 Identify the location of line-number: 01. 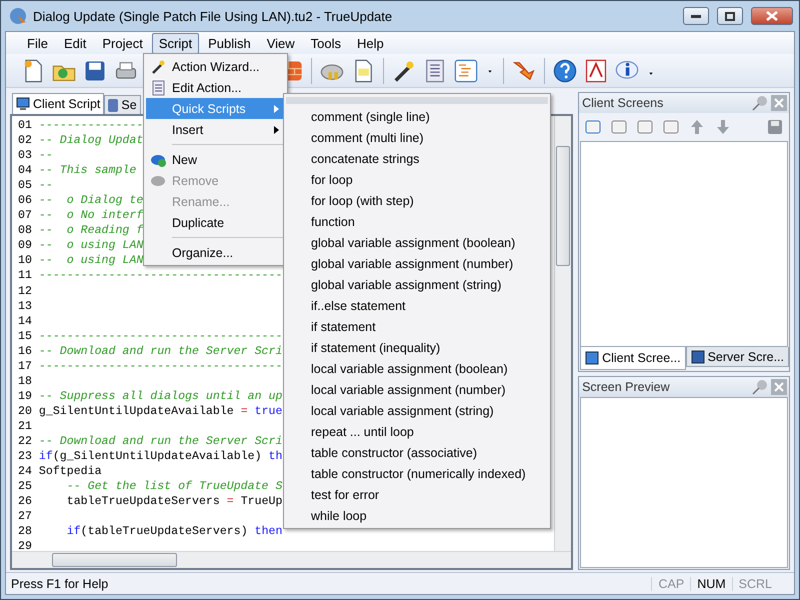
(25, 126).